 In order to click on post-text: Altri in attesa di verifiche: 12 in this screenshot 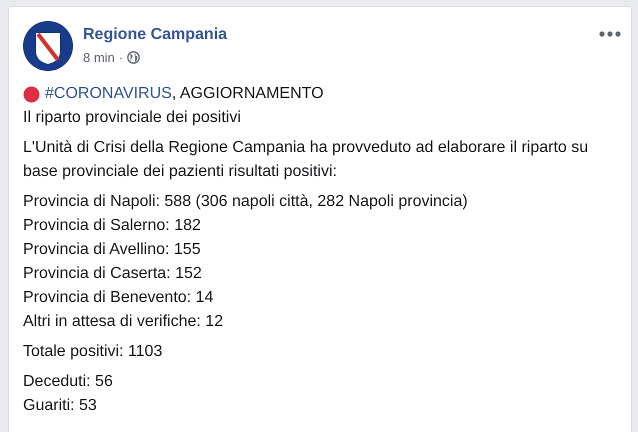, I will do `click(123, 322)`.